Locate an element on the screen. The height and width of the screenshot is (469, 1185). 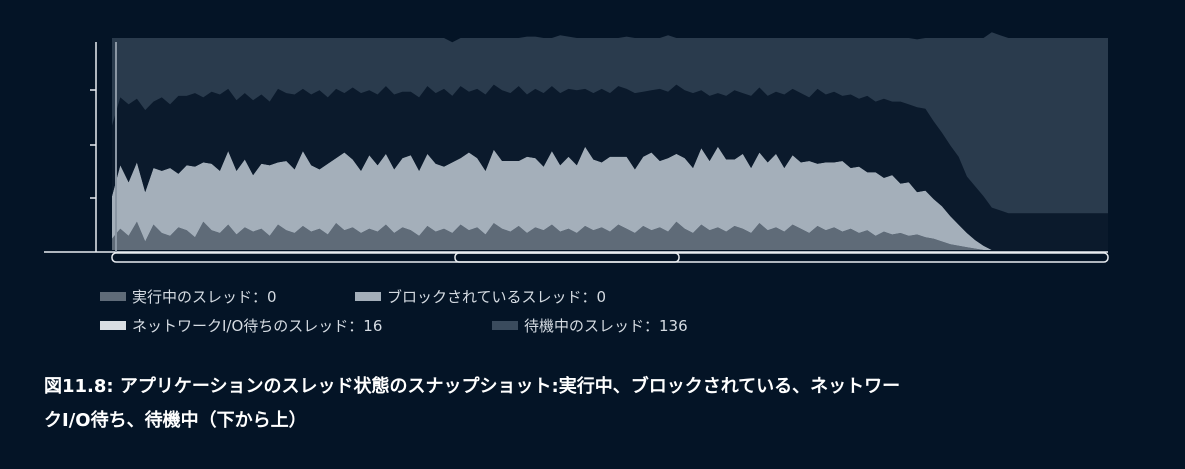
legend-item-running: 実行中のスレッド：0 is located at coordinates (227, 296).